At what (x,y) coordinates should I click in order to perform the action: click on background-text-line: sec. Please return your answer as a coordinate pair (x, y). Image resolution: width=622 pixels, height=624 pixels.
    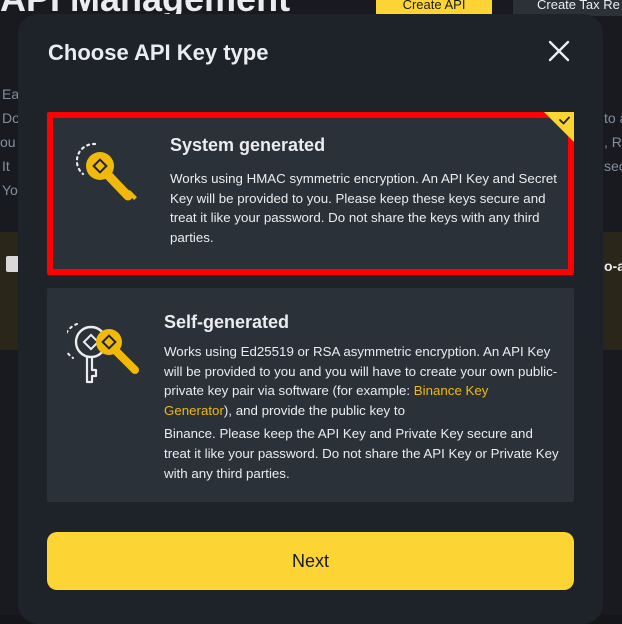
    Looking at the image, I should click on (613, 166).